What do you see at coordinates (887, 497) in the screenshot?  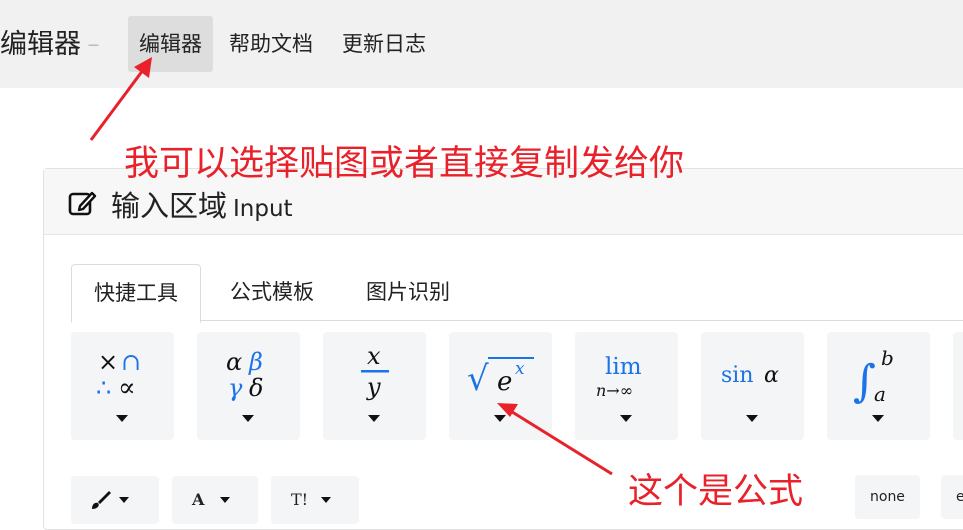 I see `style-pill-none: none` at bounding box center [887, 497].